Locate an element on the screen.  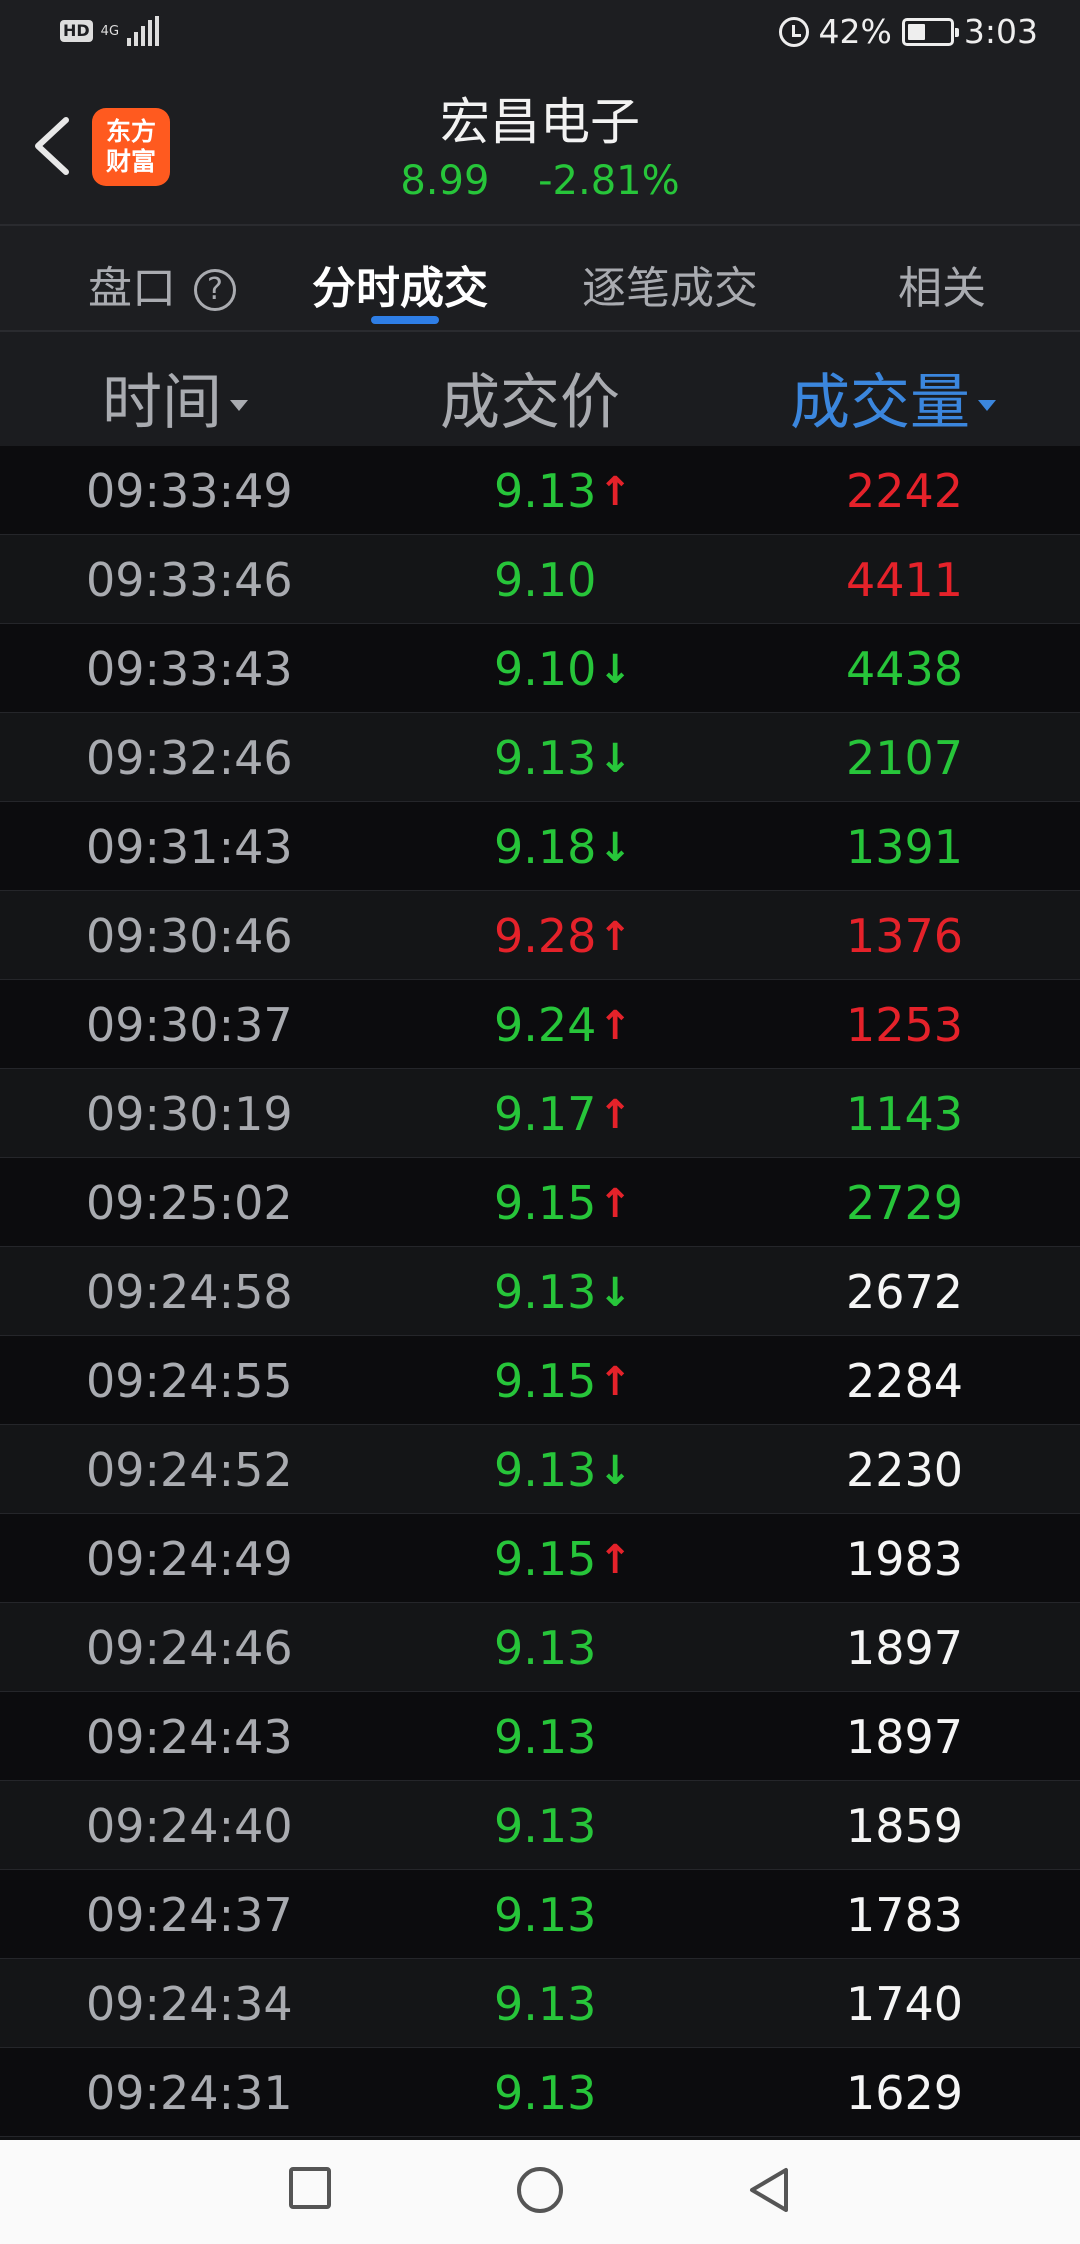
column-header-volume: 成交量 is located at coordinates (893, 397).